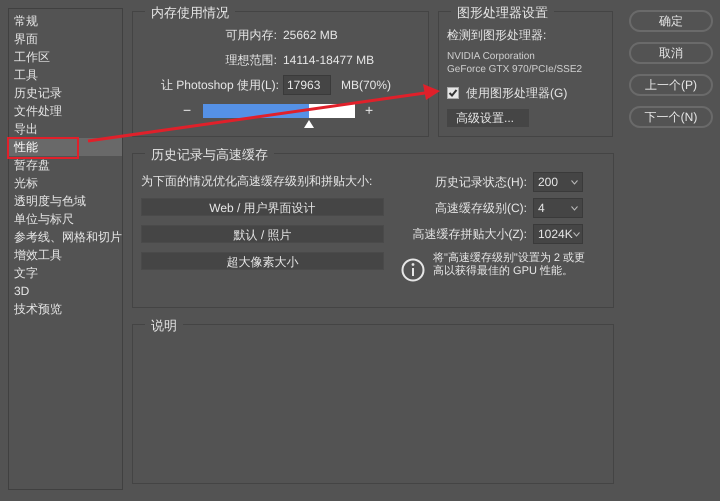 The height and width of the screenshot is (501, 720). What do you see at coordinates (517, 93) in the screenshot?
I see `gpu-checkbox-label: 使用图形处理器(G)` at bounding box center [517, 93].